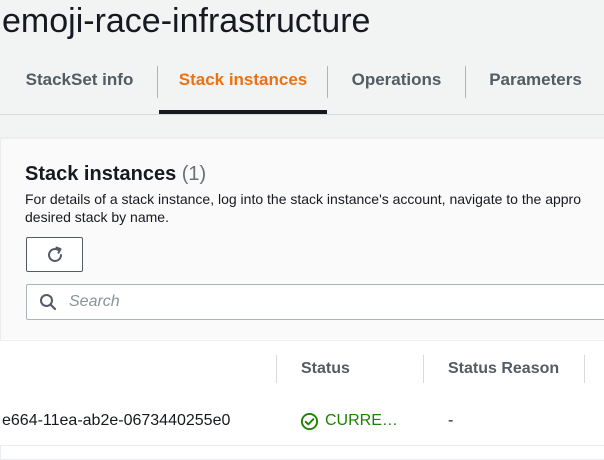 Image resolution: width=604 pixels, height=460 pixels. What do you see at coordinates (97, 217) in the screenshot?
I see `panel-description-line2: desired stack by name.` at bounding box center [97, 217].